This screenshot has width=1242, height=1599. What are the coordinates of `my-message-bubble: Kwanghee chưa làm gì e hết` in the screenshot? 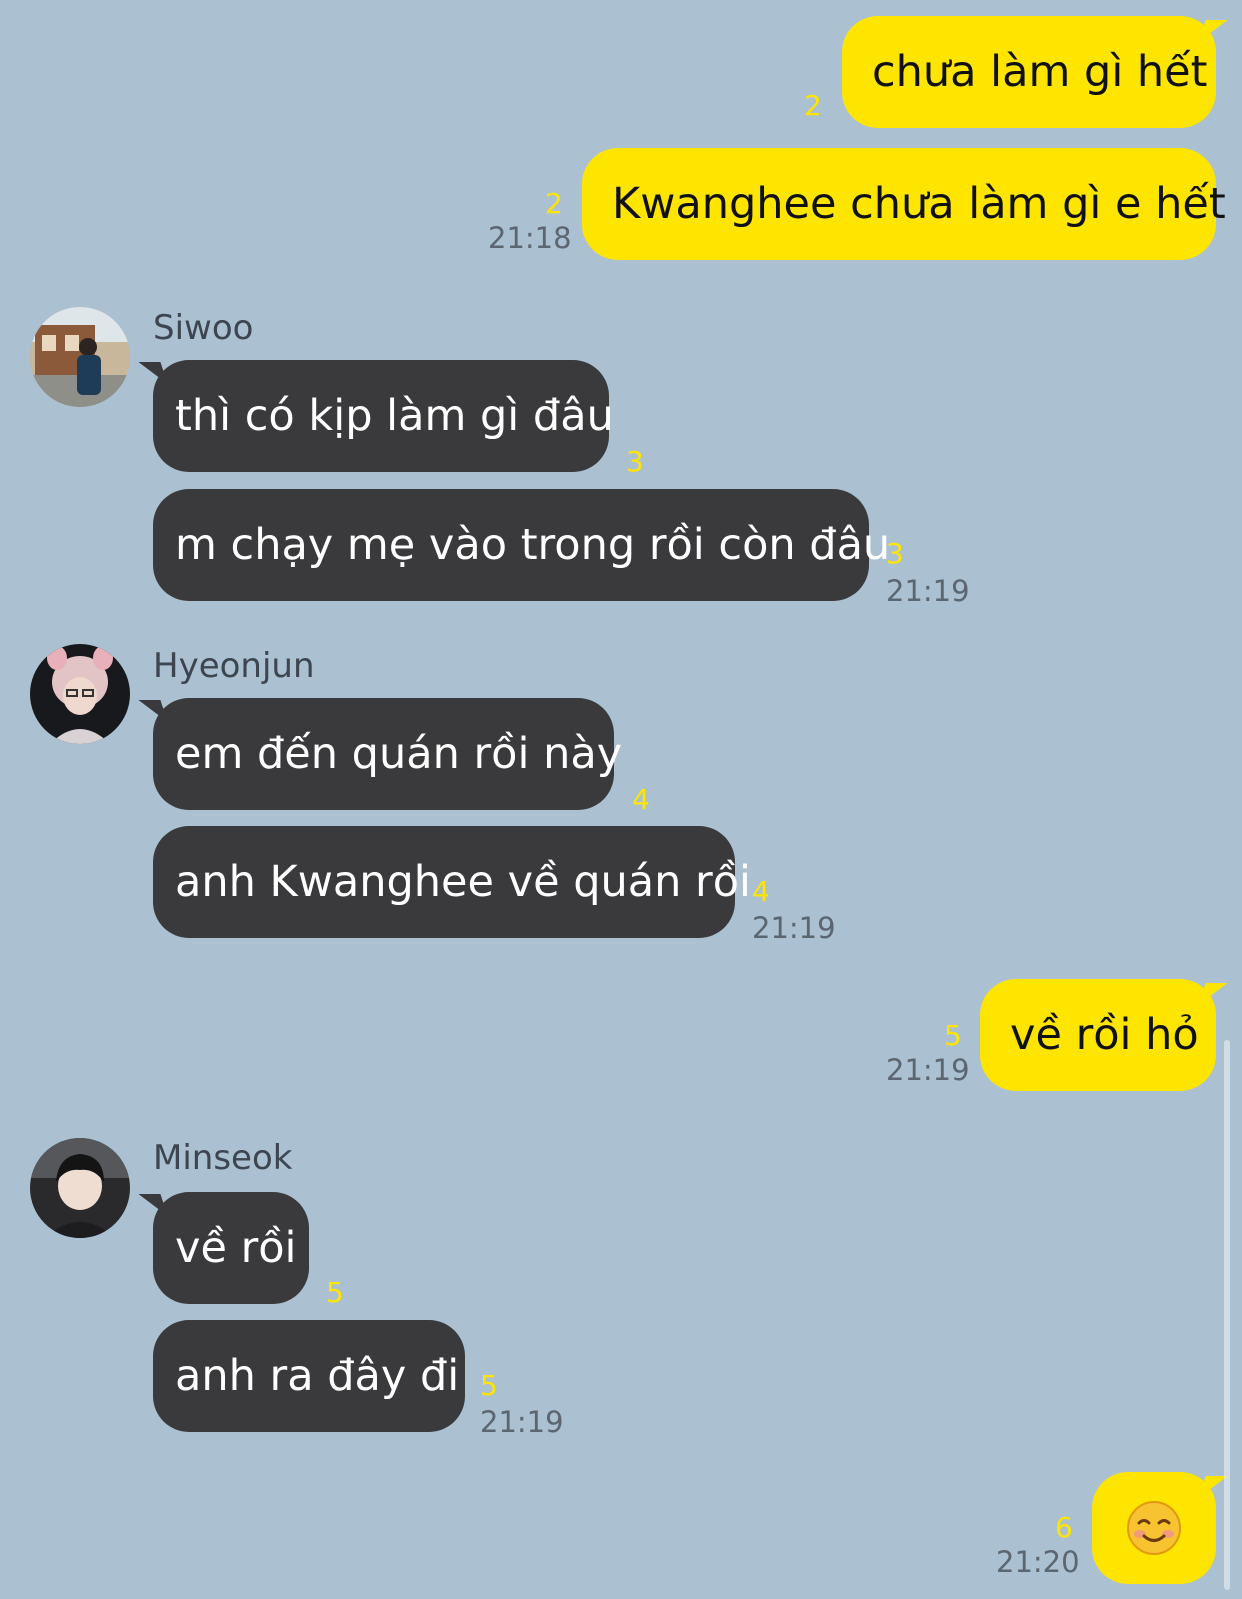 It's located at (904, 204).